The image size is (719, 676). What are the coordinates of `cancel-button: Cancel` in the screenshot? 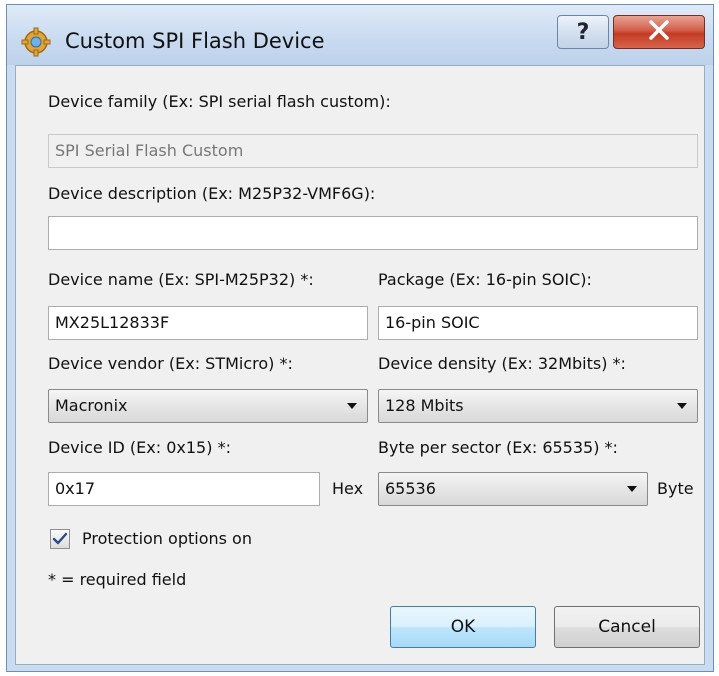 It's located at (627, 627).